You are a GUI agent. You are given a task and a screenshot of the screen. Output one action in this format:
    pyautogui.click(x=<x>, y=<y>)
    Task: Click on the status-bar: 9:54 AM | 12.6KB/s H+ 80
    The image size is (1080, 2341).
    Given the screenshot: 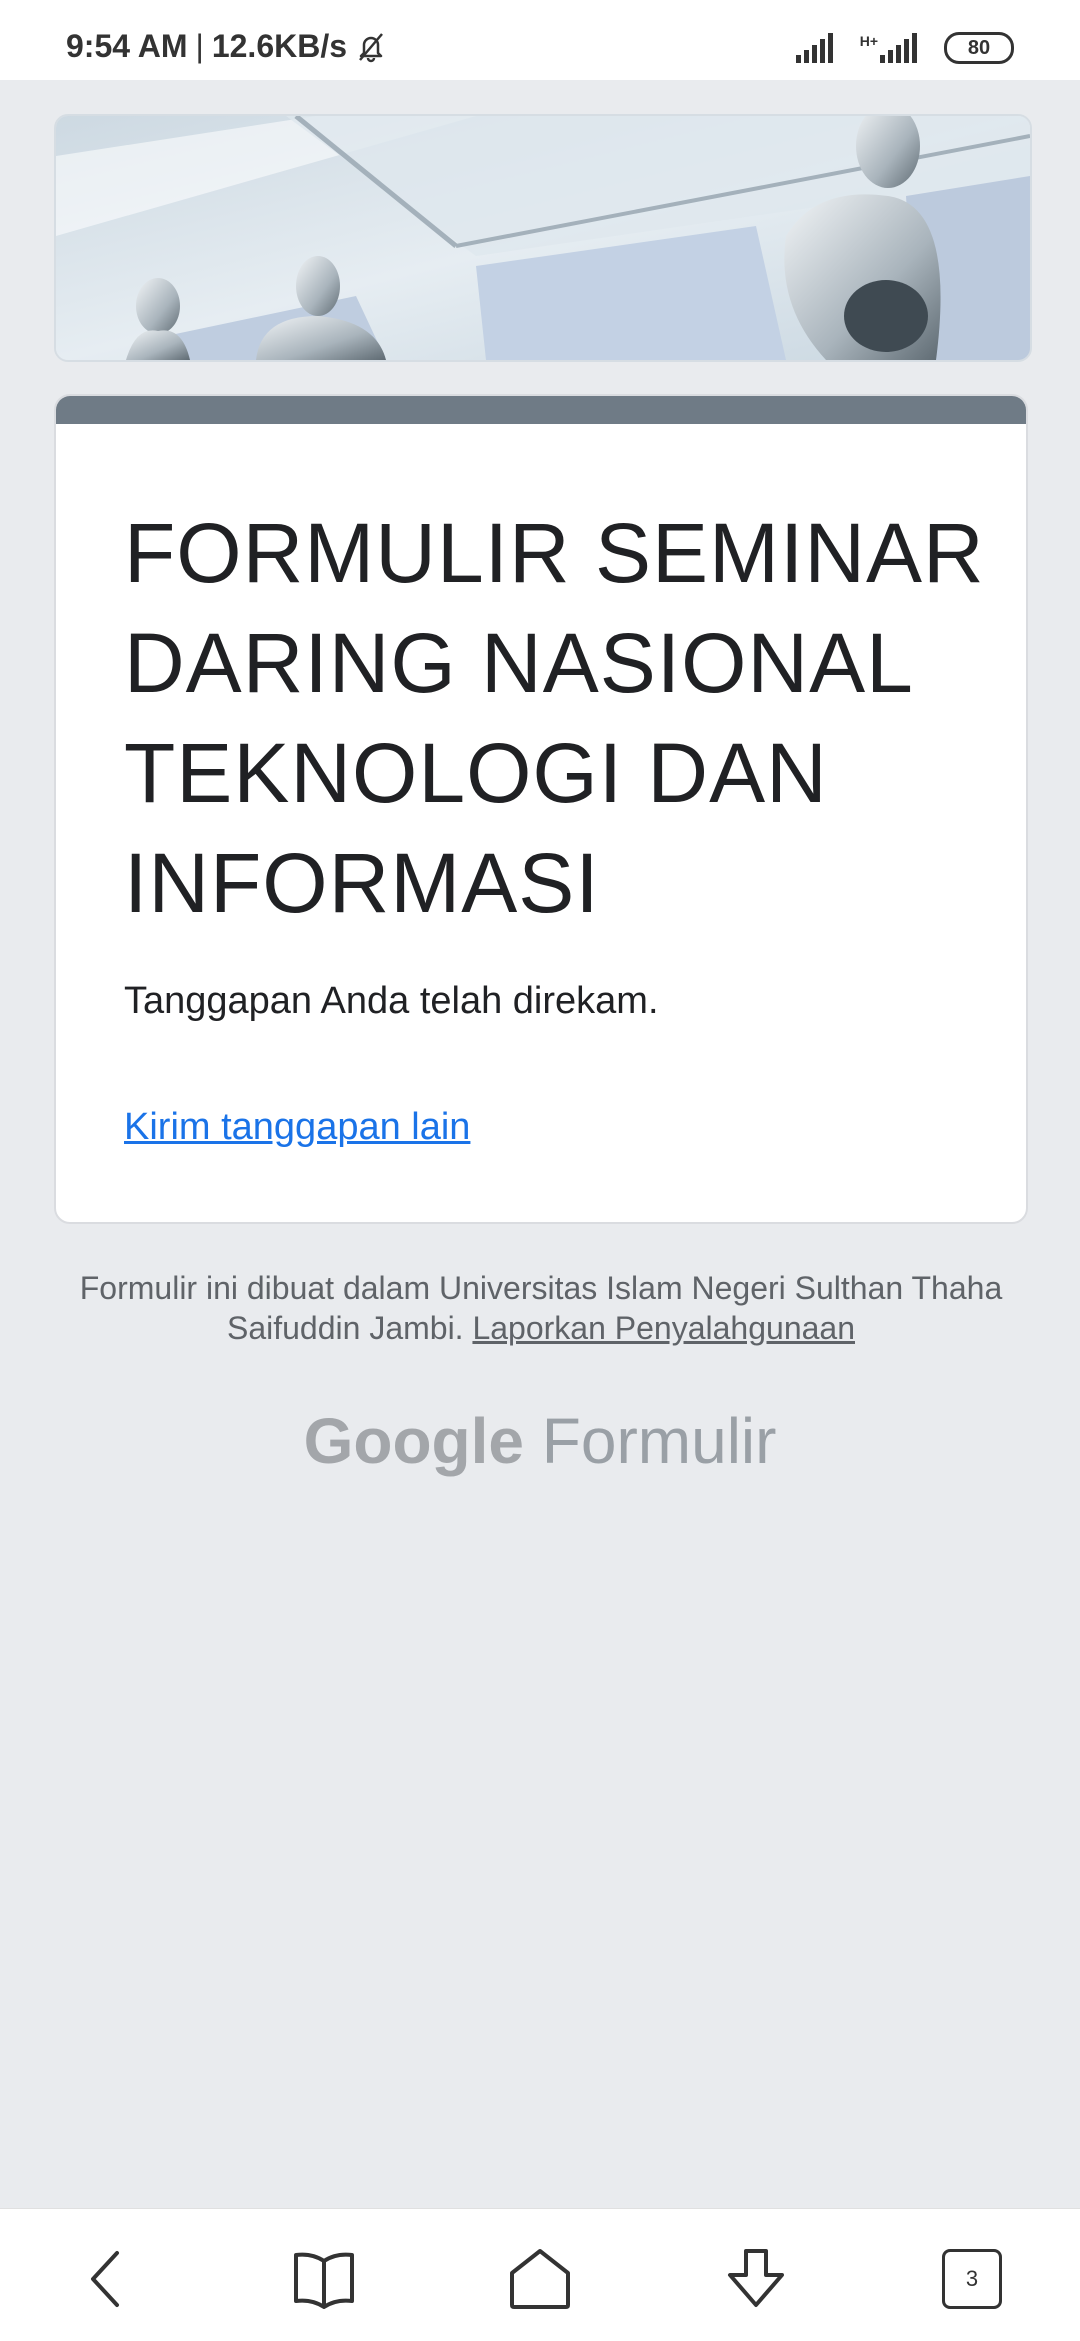 What is the action you would take?
    pyautogui.click(x=540, y=40)
    